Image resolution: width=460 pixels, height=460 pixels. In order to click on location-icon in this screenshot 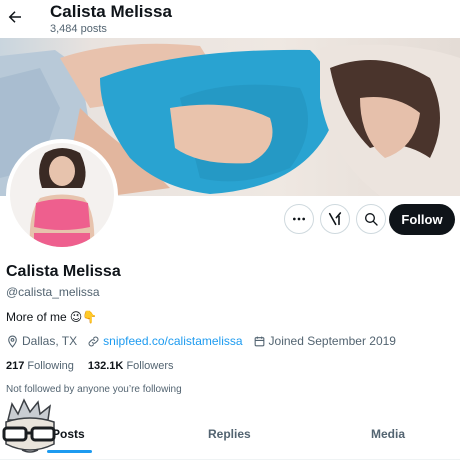, I will do `click(12, 341)`.